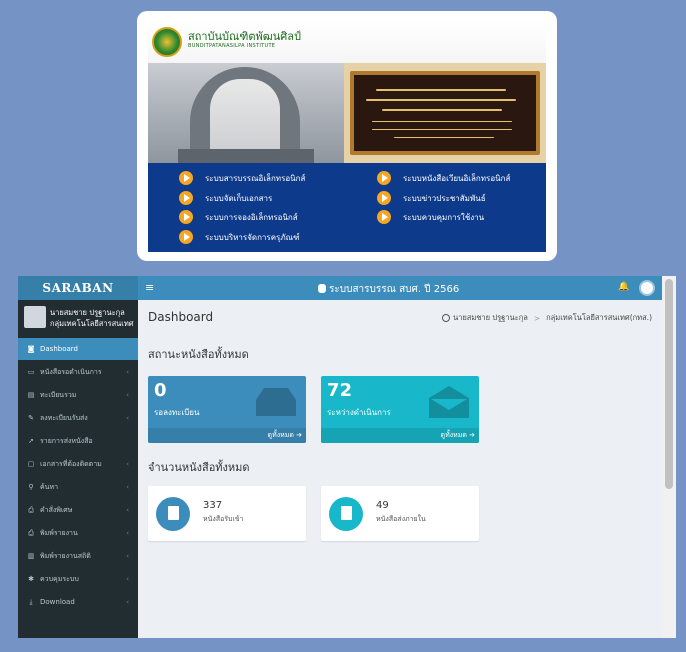 The height and width of the screenshot is (652, 686). I want to click on breadcrumb-user: นายสมชาย ปรูฐานะกุล, so click(490, 318).